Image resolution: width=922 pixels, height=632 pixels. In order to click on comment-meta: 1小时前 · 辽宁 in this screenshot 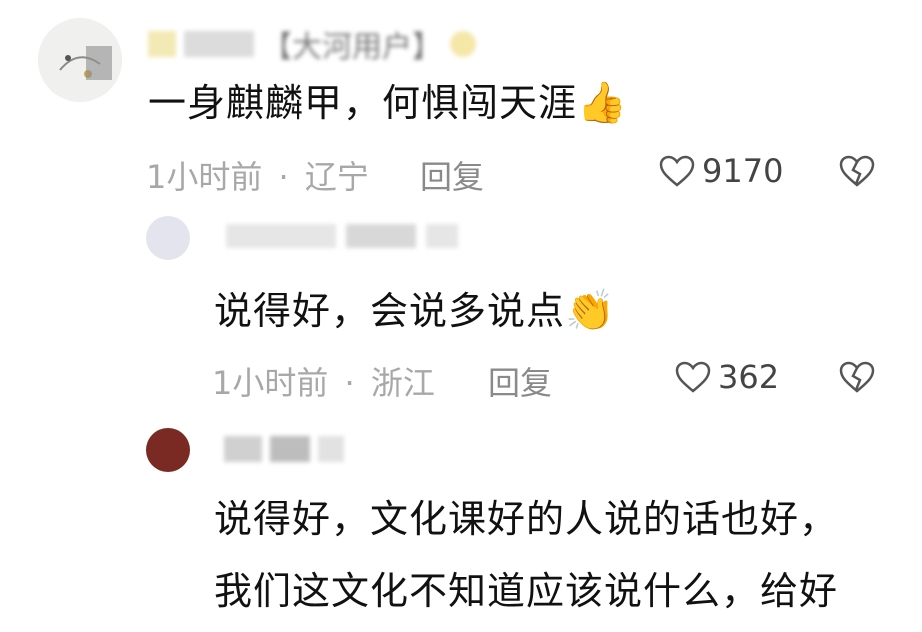, I will do `click(257, 175)`.